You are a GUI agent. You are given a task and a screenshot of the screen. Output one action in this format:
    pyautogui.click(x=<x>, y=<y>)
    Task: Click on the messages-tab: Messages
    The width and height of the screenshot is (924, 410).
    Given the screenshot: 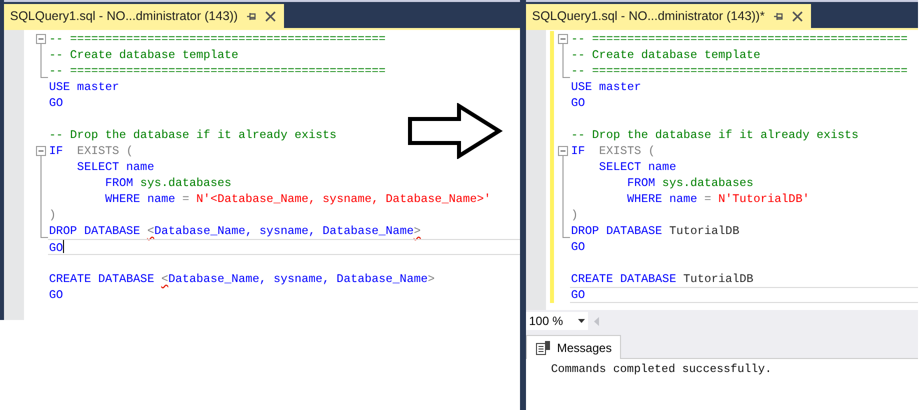 What is the action you would take?
    pyautogui.click(x=573, y=347)
    